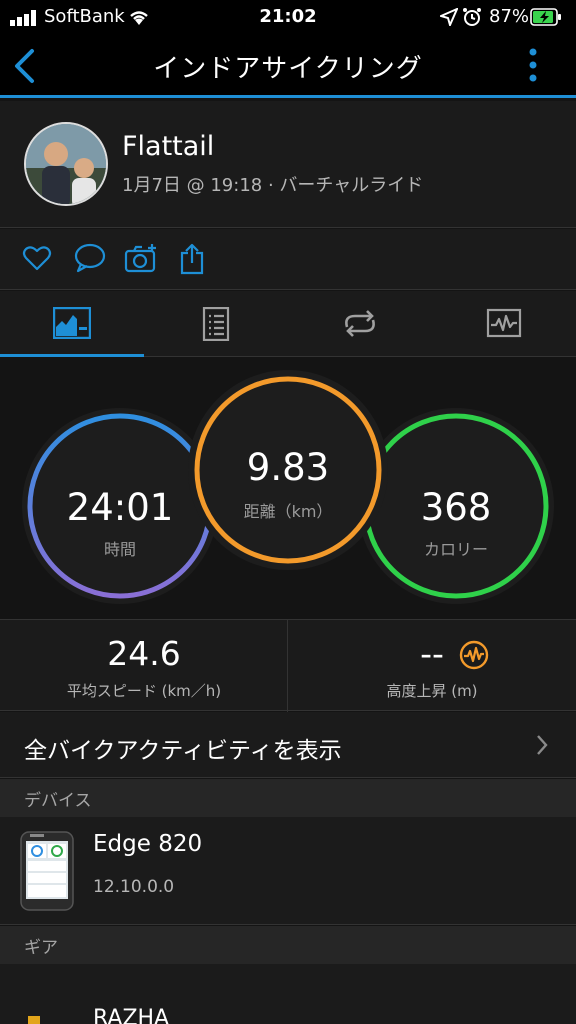 The height and width of the screenshot is (1024, 576). What do you see at coordinates (131, 1015) in the screenshot?
I see `gear-name: RAZHA` at bounding box center [131, 1015].